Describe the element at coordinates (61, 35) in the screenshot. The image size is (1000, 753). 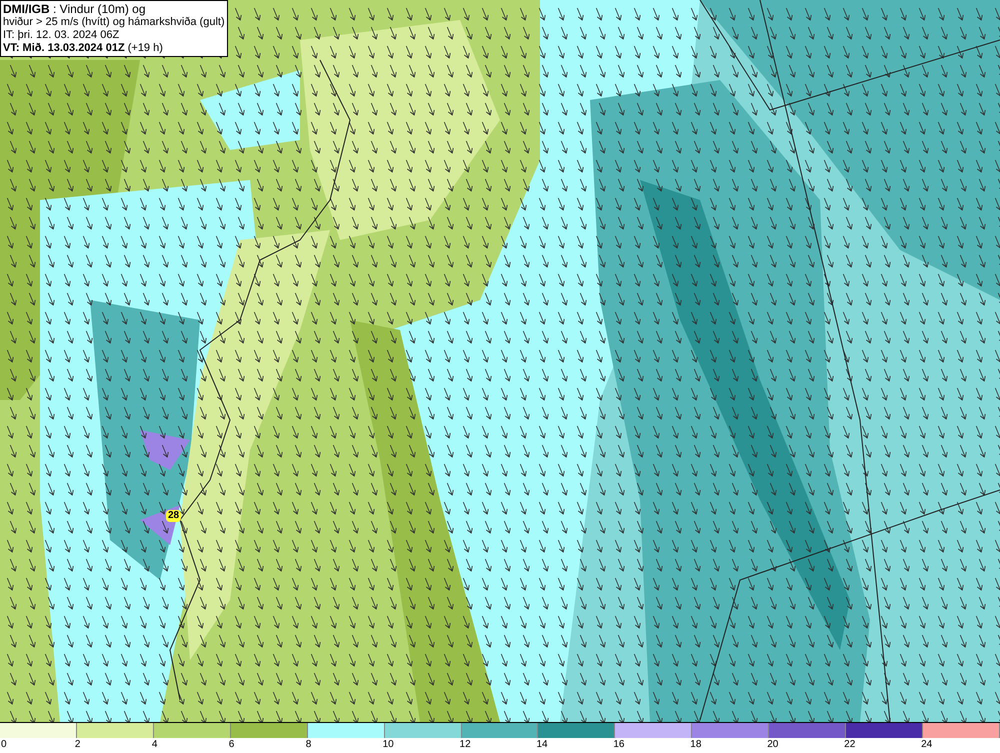
I see `info-text: IT: þri. 12. 03. 2024 06Z` at that location.